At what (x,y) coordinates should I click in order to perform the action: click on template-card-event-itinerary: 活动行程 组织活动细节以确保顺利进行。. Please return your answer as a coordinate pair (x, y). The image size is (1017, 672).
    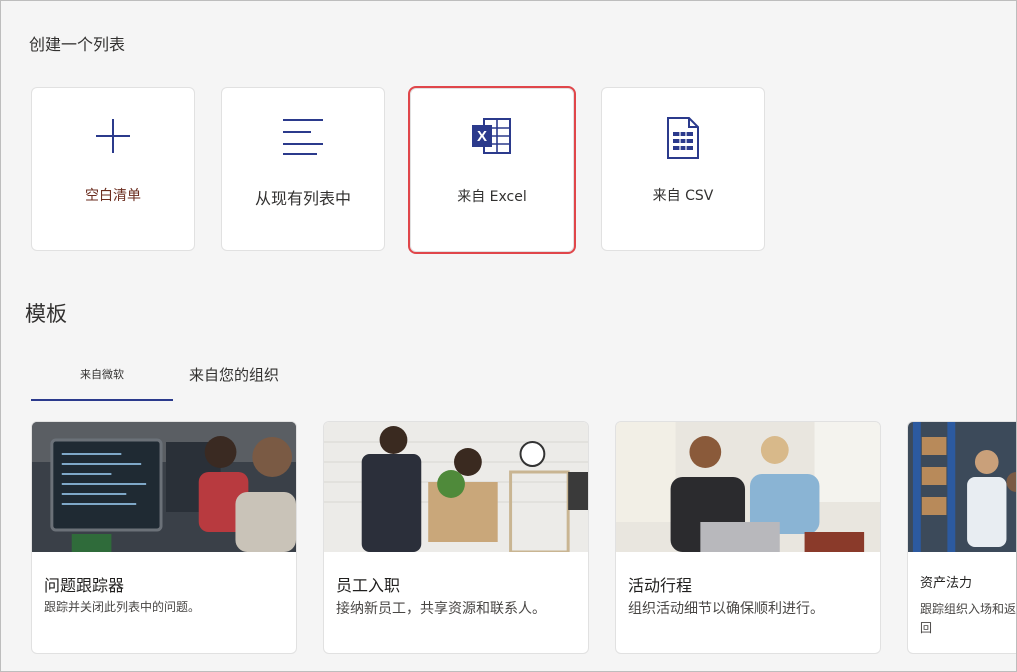
    Looking at the image, I should click on (748, 537).